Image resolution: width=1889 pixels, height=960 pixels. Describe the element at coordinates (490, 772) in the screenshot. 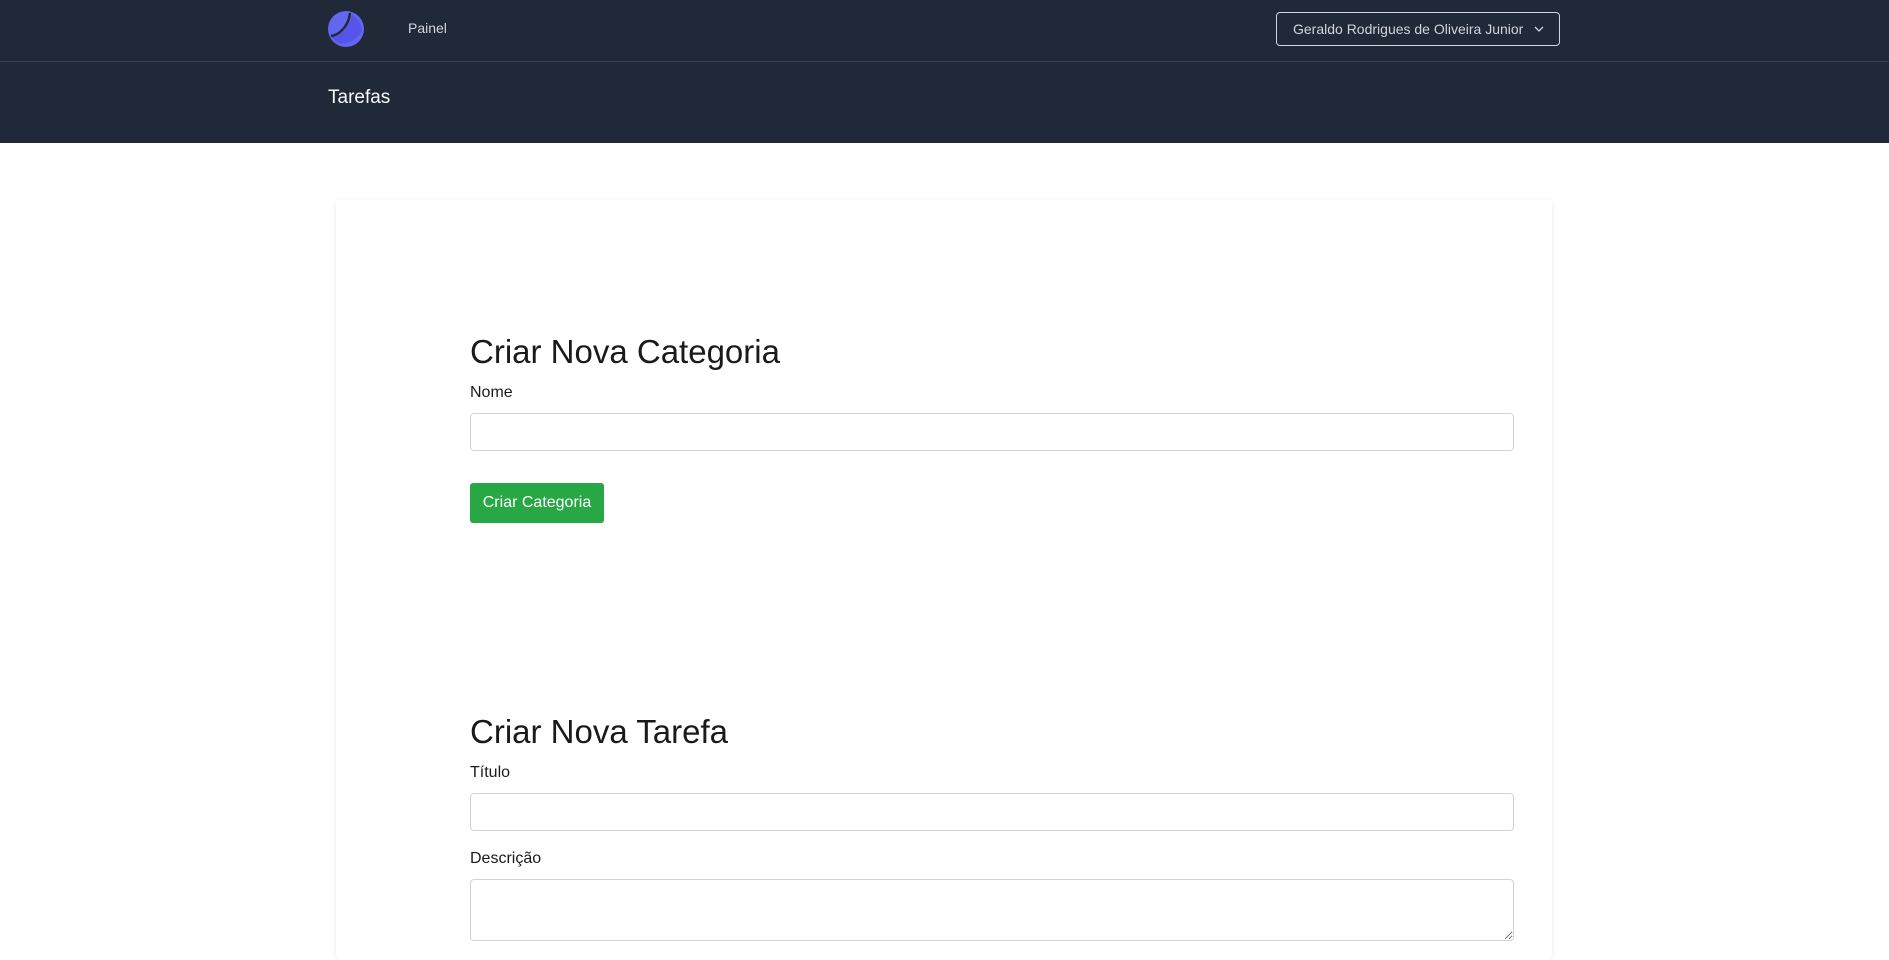

I see `task-title-label: Título` at that location.